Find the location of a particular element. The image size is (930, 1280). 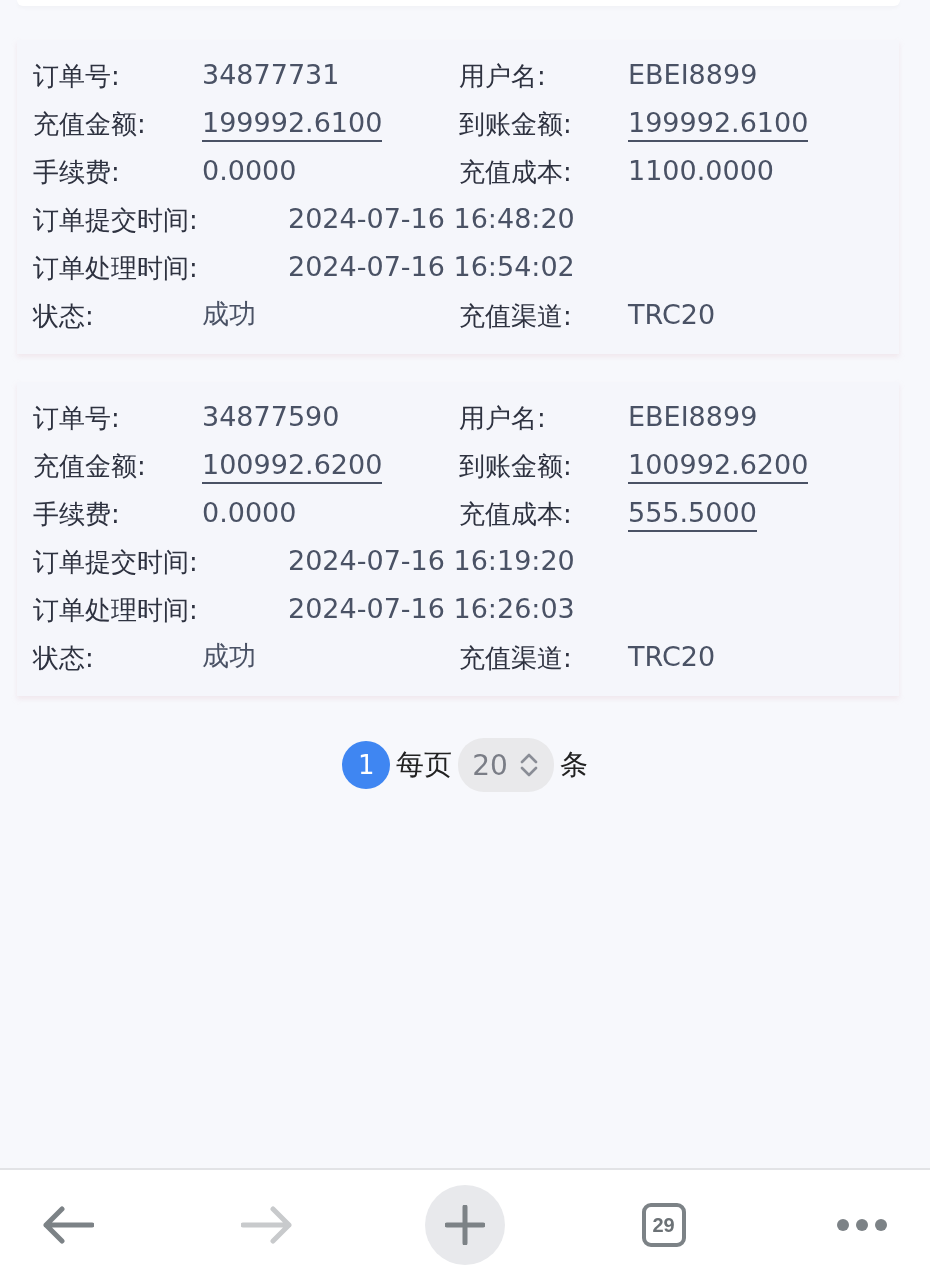

per-page-unit: 条 is located at coordinates (573, 765).